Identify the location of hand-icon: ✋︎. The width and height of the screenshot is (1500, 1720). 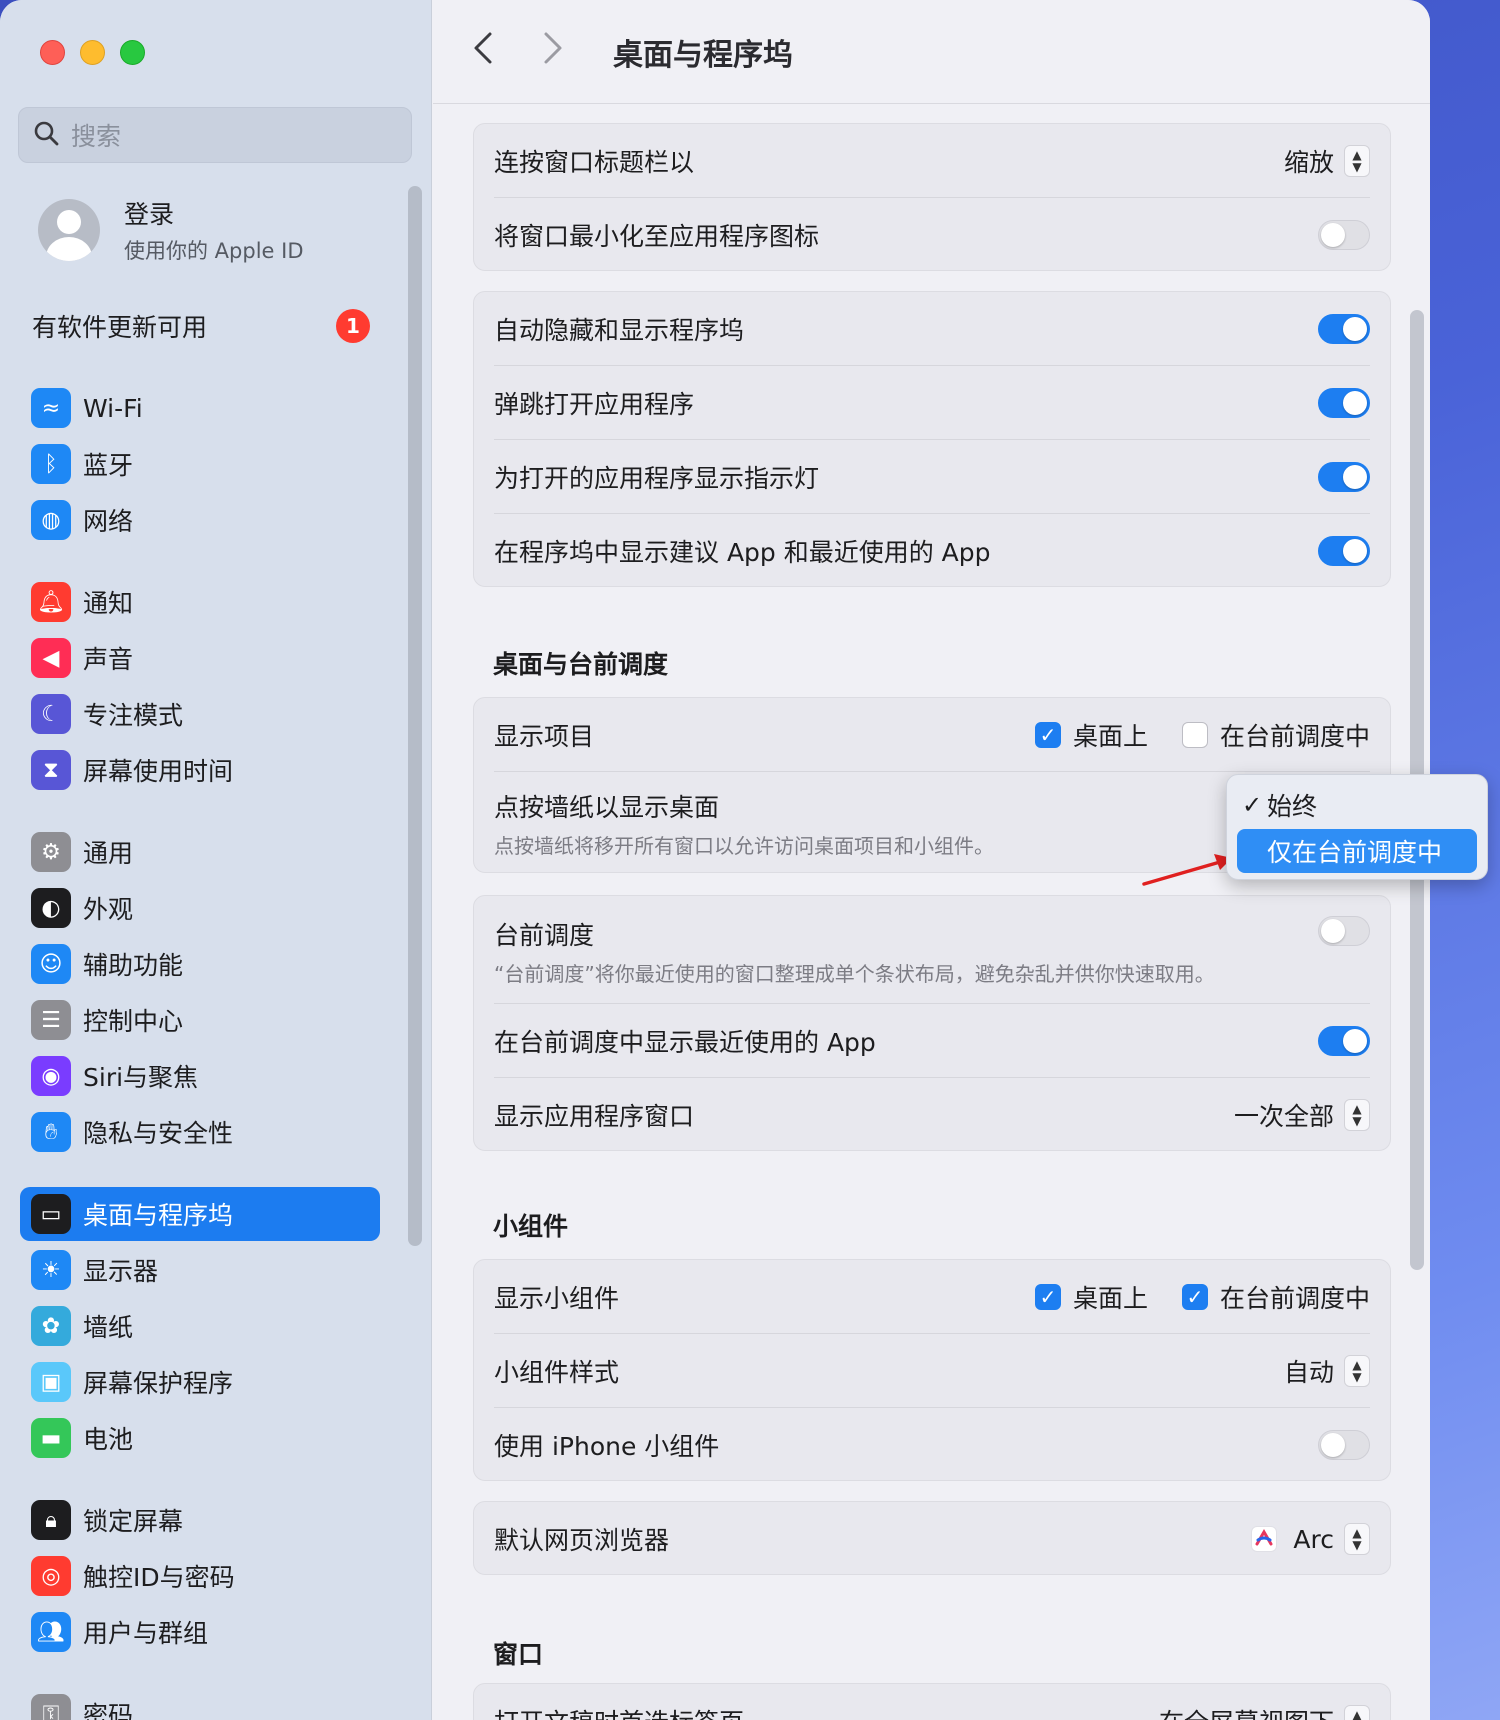
(51, 1132).